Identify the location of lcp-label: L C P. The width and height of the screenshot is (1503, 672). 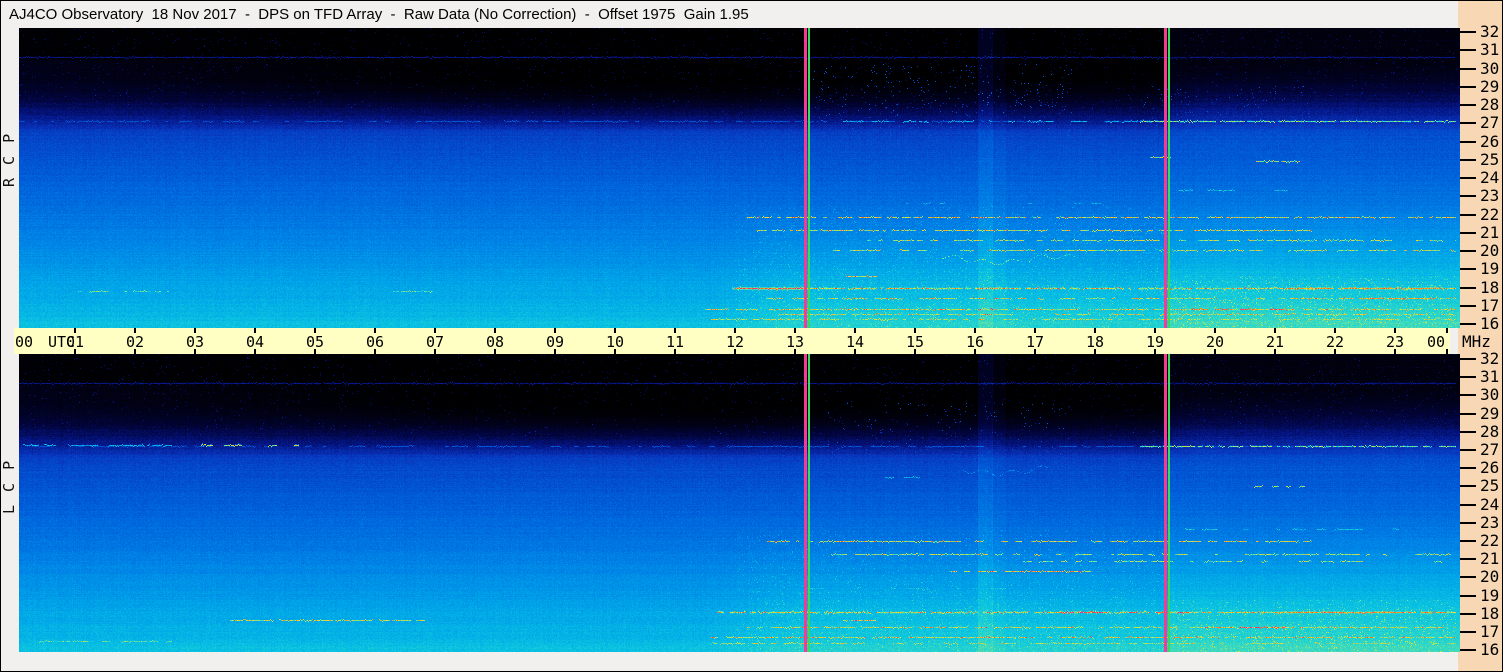
(9, 486).